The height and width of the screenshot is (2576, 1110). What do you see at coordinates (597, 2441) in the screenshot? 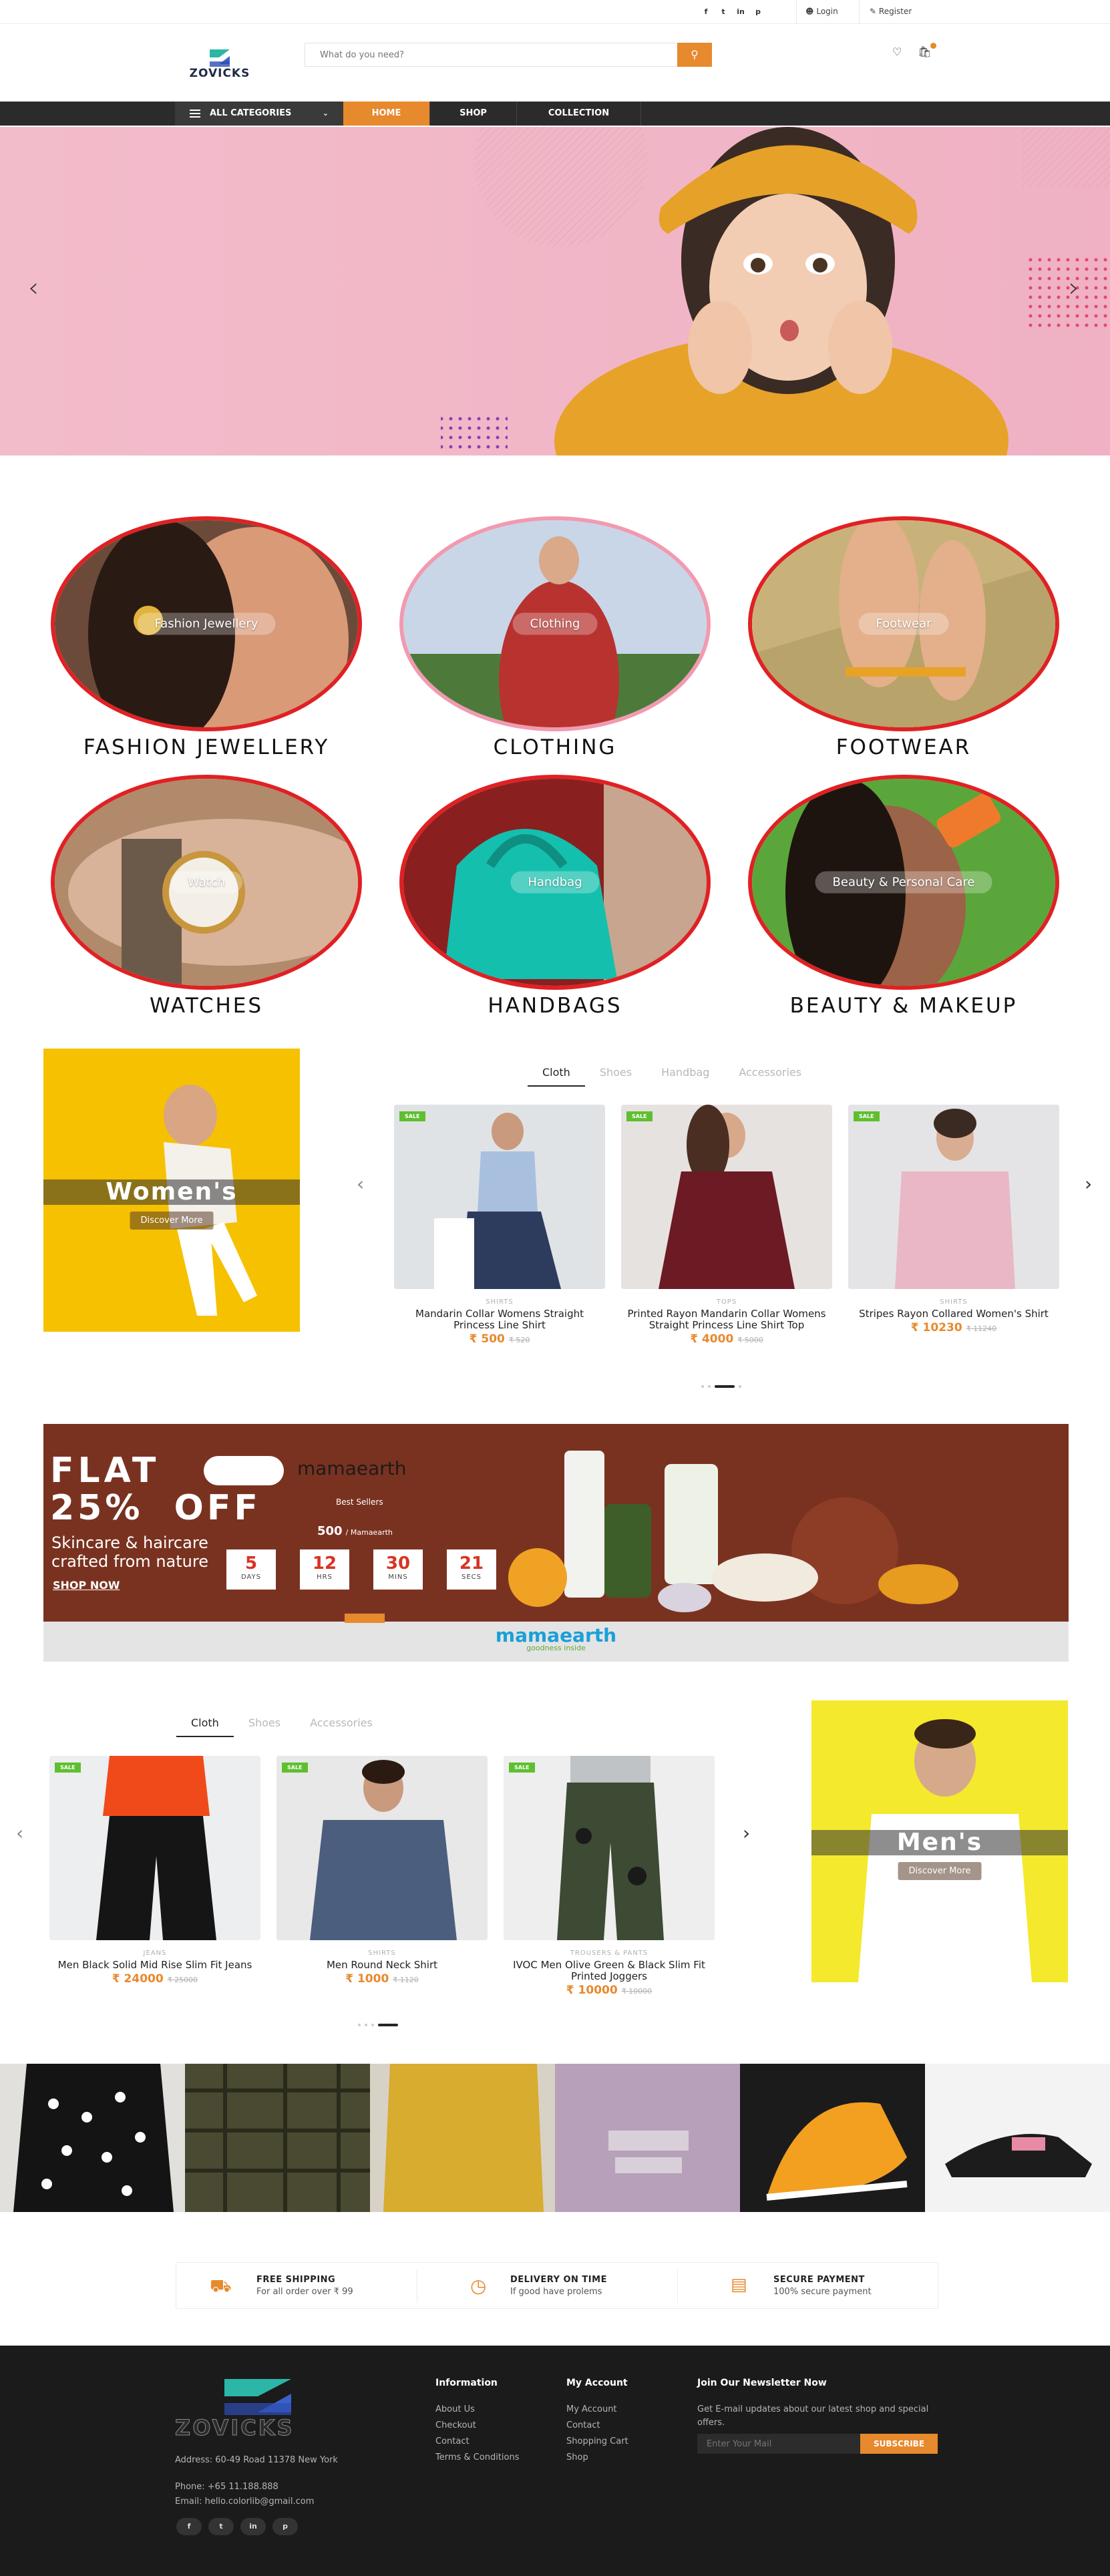
I see `footer-link-cart: Shopping Cart` at bounding box center [597, 2441].